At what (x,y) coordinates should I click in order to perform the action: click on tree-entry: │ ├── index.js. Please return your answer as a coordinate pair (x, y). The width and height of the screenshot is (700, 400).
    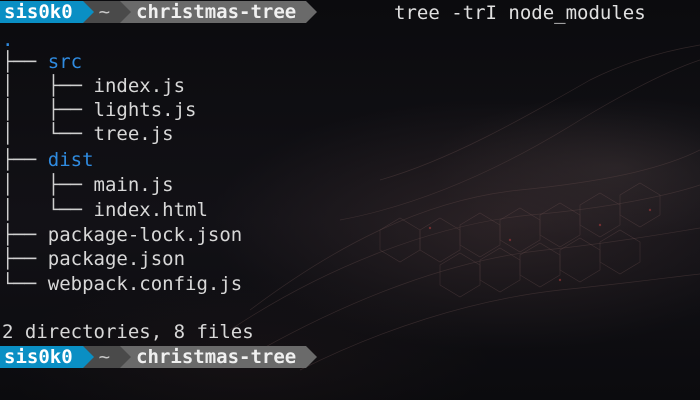
    Looking at the image, I should click on (93, 86).